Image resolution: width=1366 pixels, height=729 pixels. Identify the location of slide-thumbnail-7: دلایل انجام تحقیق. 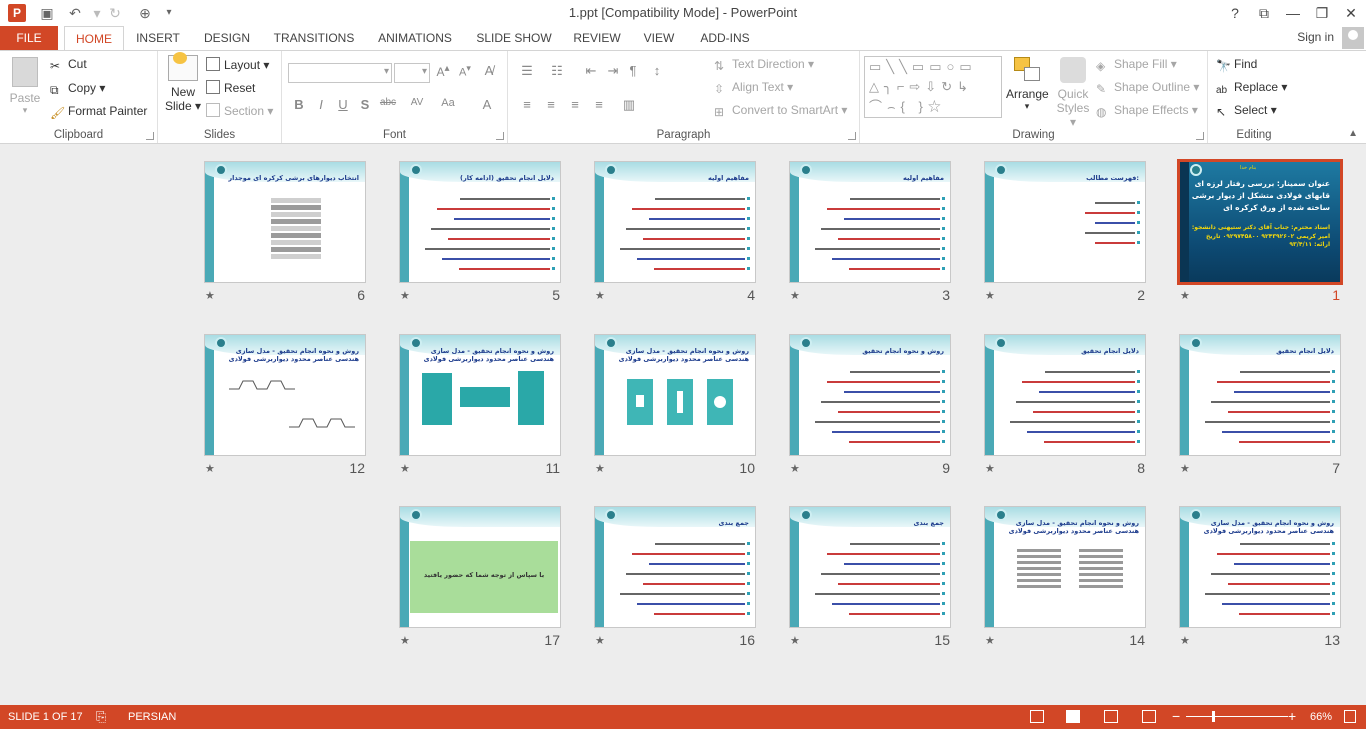
(1260, 395).